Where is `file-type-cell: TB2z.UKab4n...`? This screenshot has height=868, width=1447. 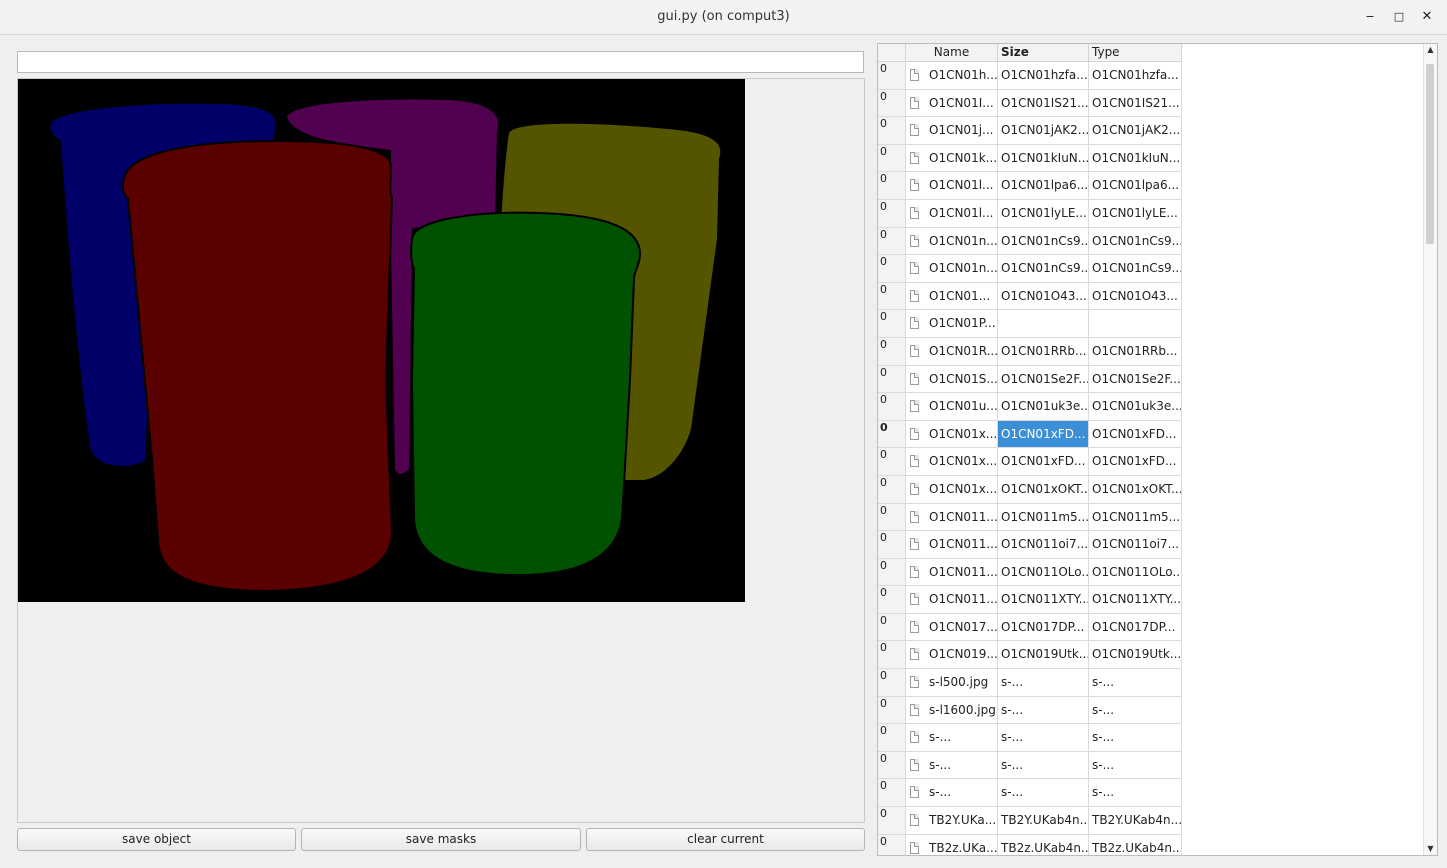 file-type-cell: TB2z.UKab4n... is located at coordinates (1135, 844).